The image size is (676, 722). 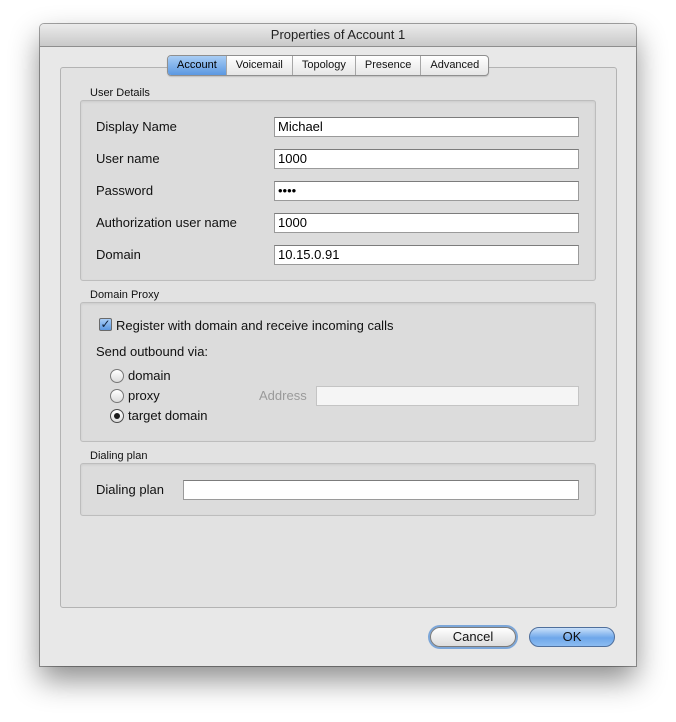 What do you see at coordinates (260, 65) in the screenshot?
I see `tab-voicemail: Voicemail` at bounding box center [260, 65].